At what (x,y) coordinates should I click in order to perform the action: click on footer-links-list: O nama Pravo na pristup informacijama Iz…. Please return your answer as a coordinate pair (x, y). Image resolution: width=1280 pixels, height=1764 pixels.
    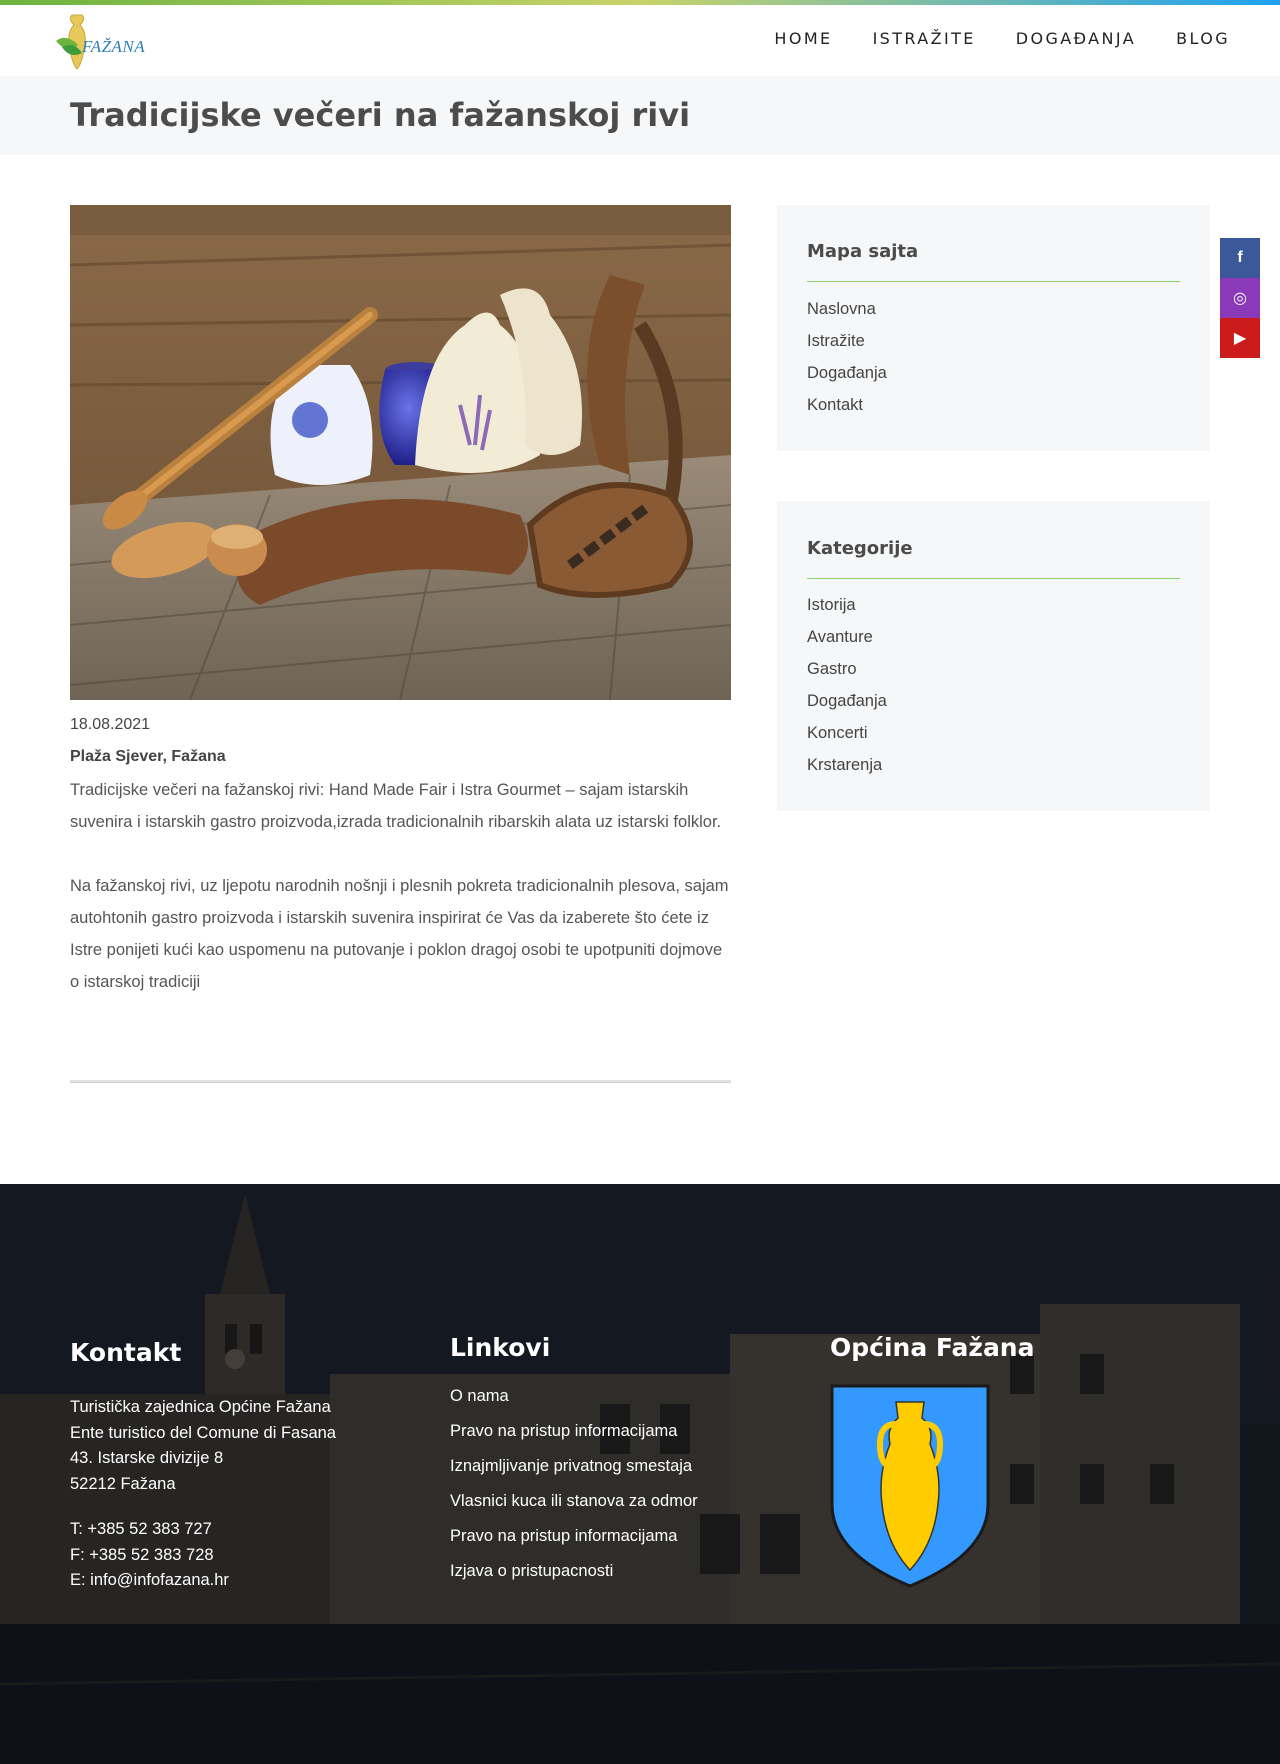
    Looking at the image, I should click on (574, 1484).